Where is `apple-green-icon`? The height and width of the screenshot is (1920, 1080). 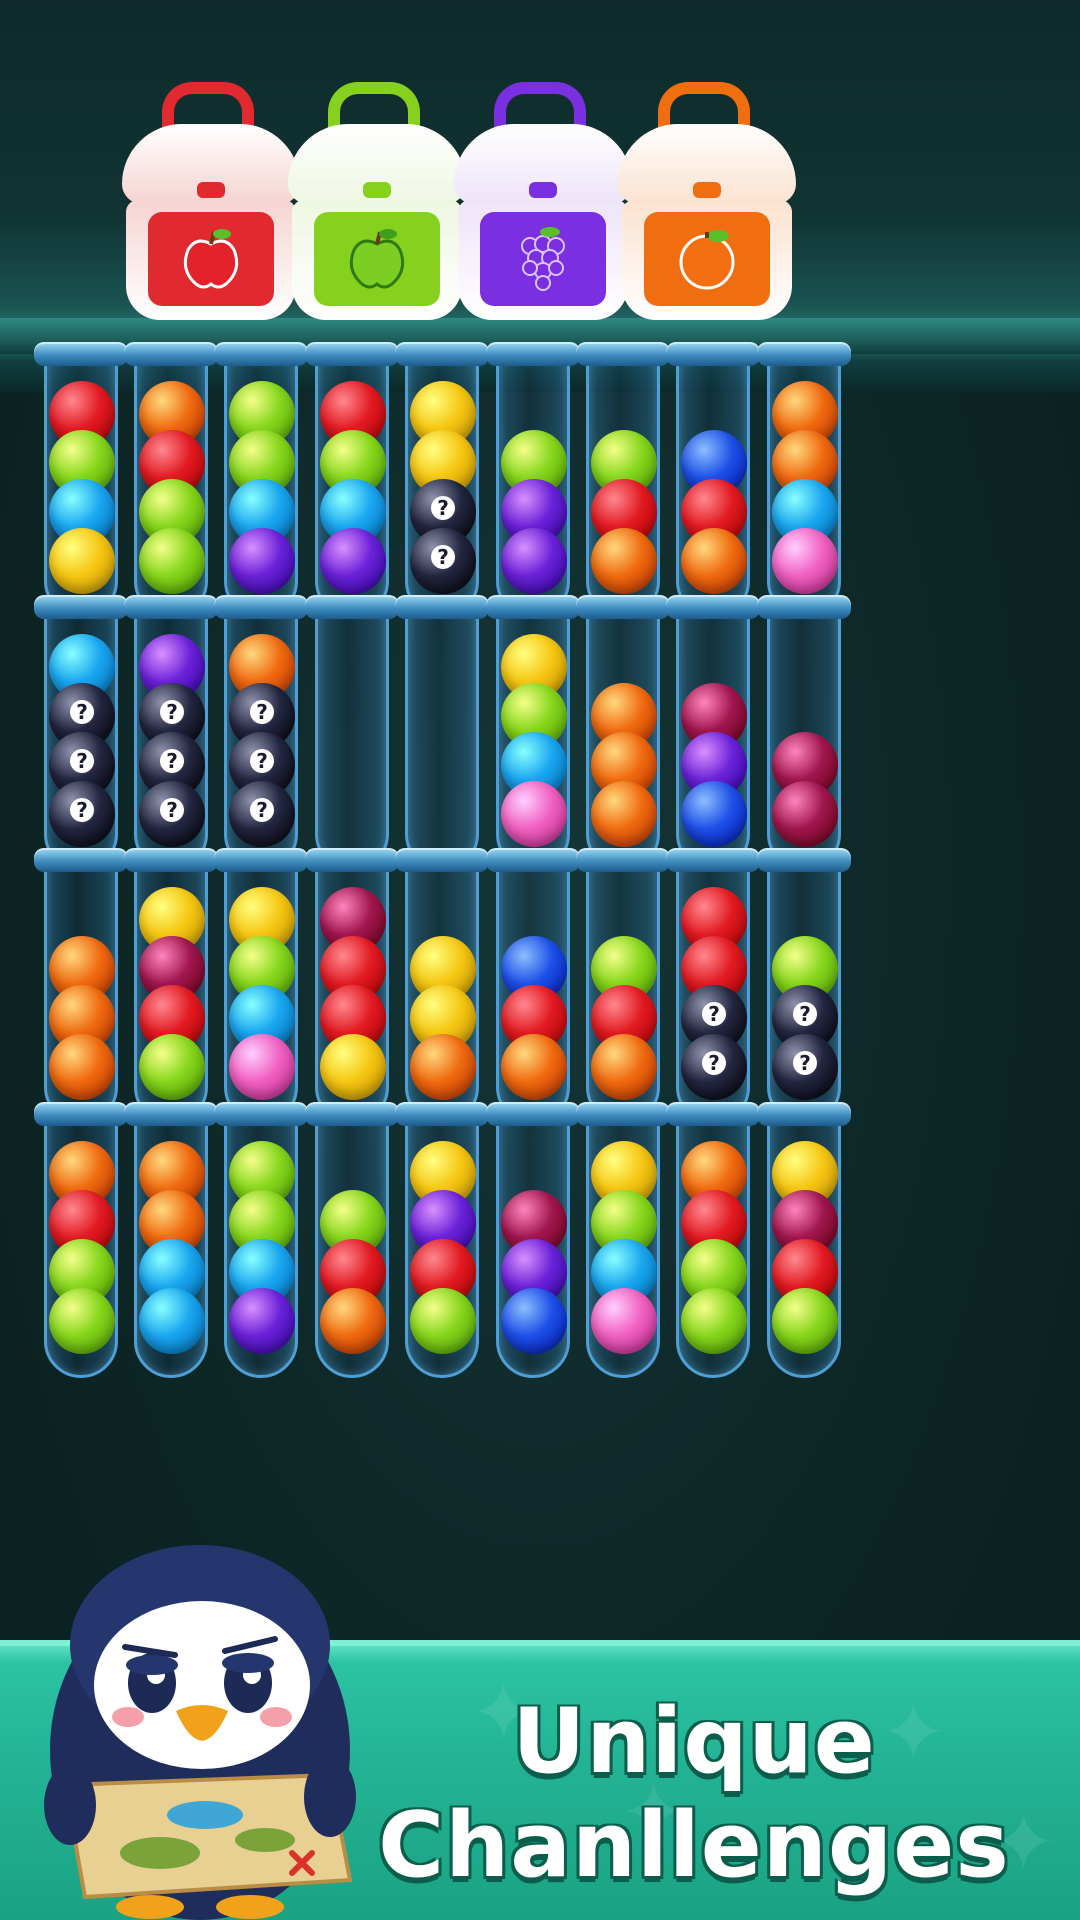 apple-green-icon is located at coordinates (377, 259).